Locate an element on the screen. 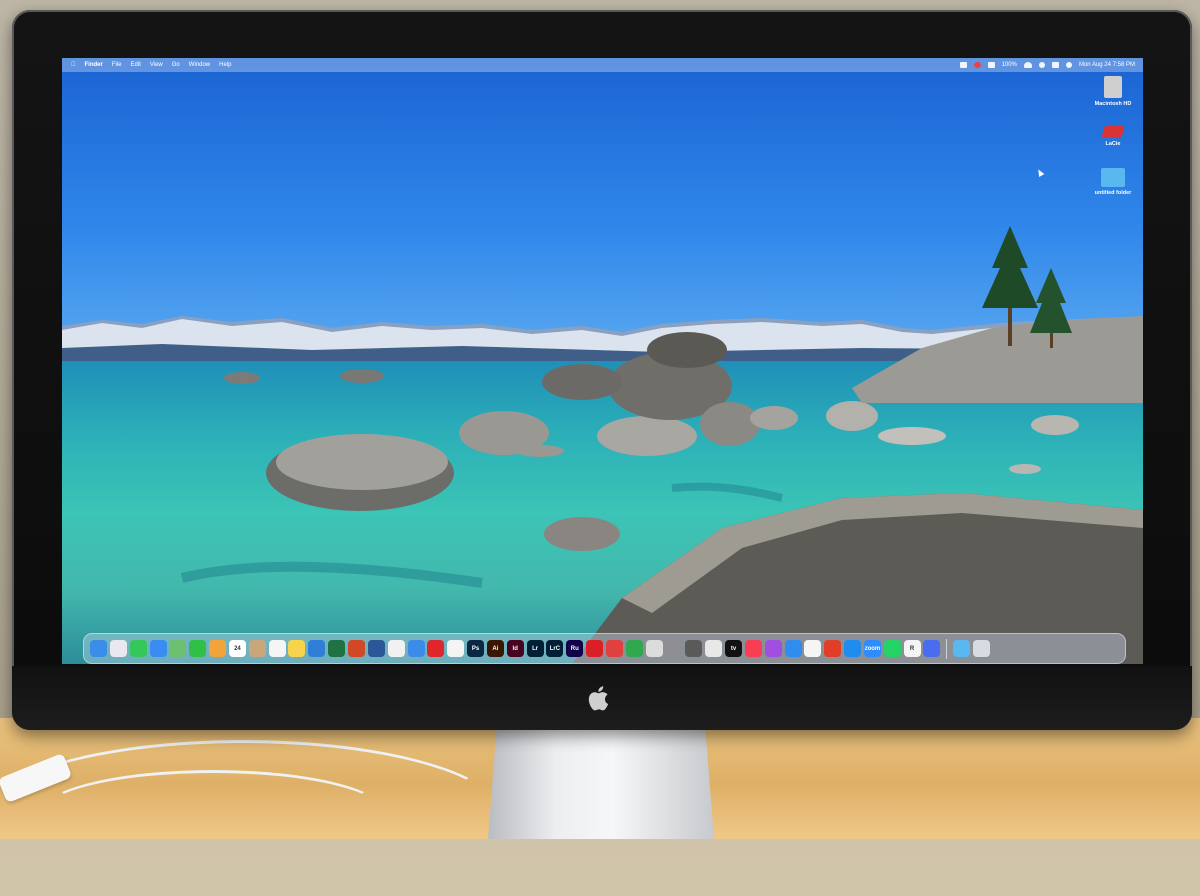 Image resolution: width=1200 pixels, height=896 pixels. wifi-icon is located at coordinates (1027, 65).